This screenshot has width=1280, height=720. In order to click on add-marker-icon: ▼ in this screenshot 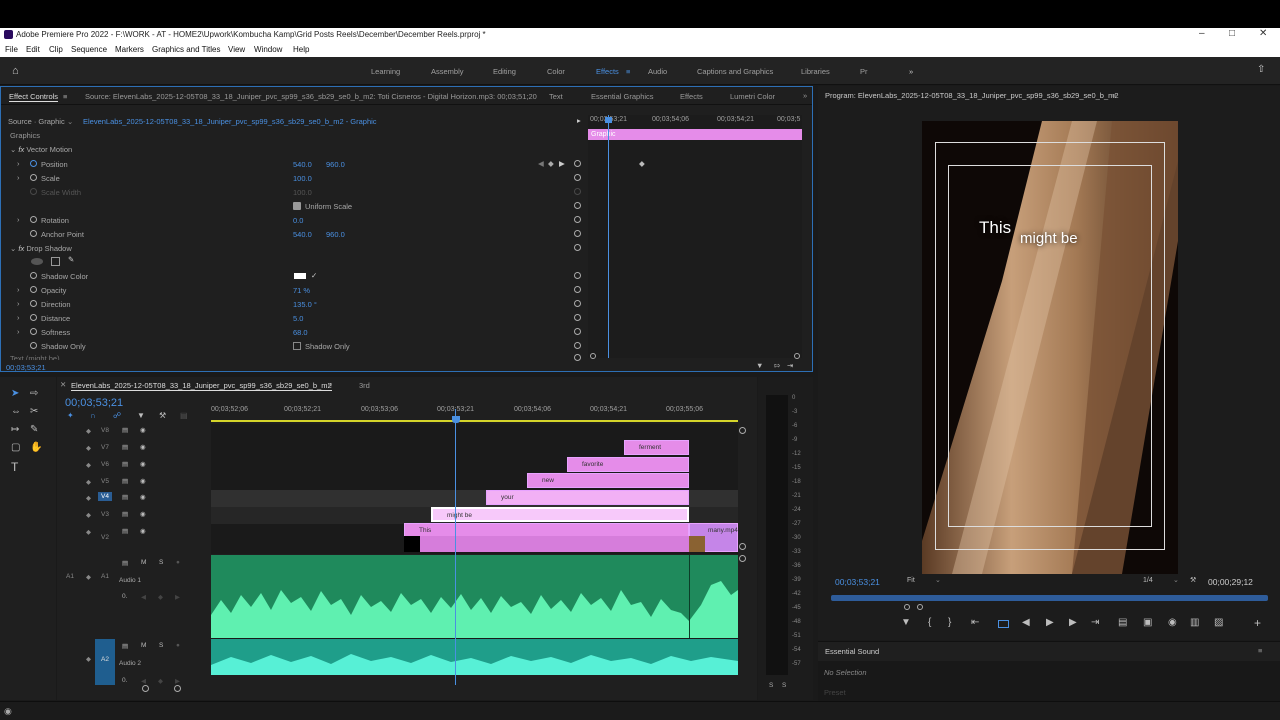, I will do `click(906, 622)`.